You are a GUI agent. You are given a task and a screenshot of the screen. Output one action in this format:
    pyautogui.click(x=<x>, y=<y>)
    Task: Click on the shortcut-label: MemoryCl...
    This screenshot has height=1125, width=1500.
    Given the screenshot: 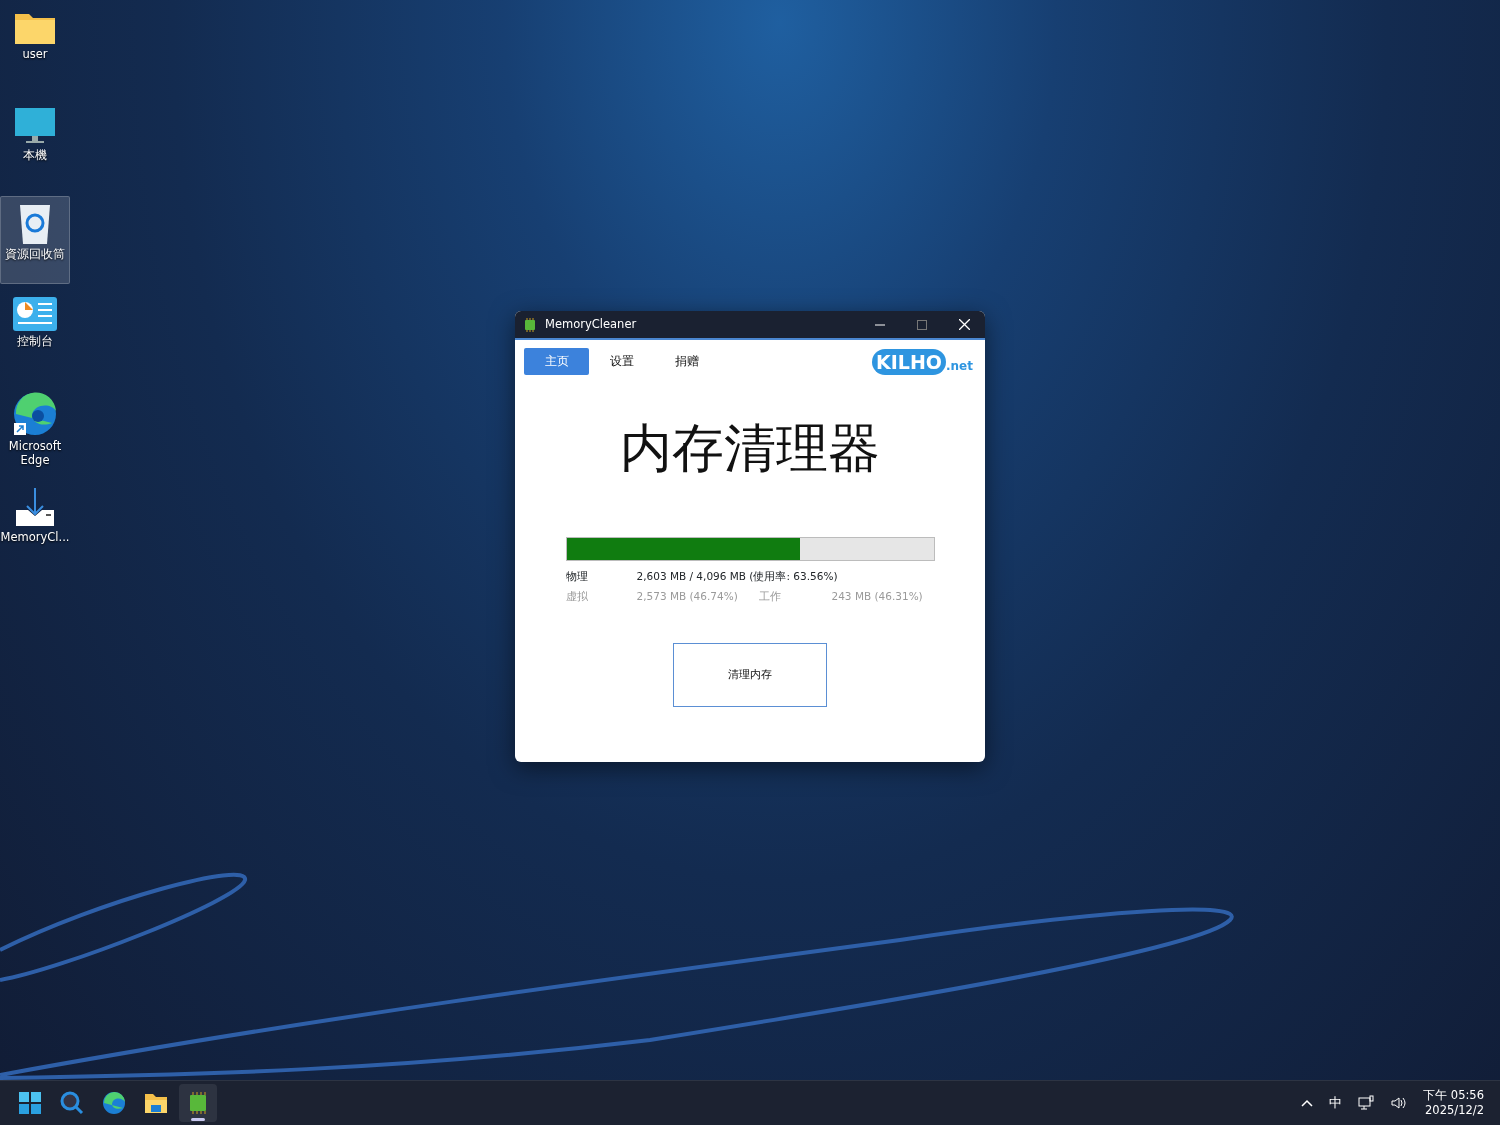 What is the action you would take?
    pyautogui.click(x=35, y=538)
    